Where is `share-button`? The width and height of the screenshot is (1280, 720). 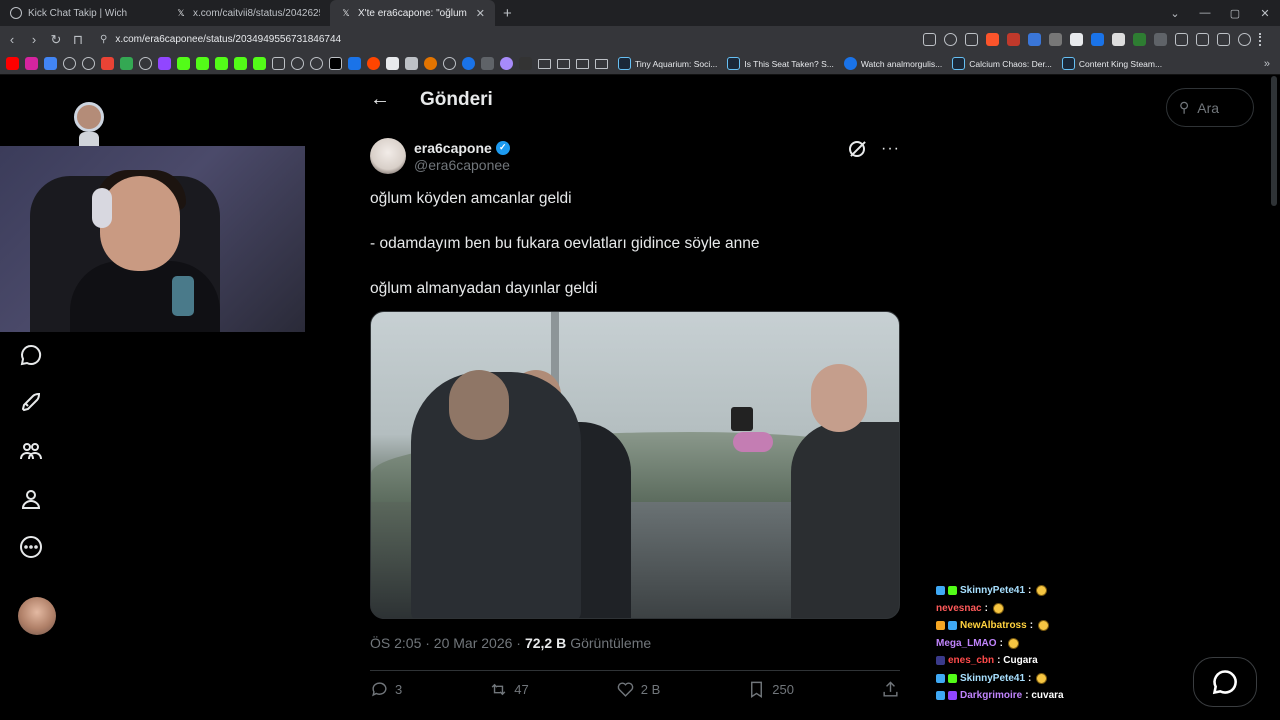
share-button is located at coordinates (890, 689).